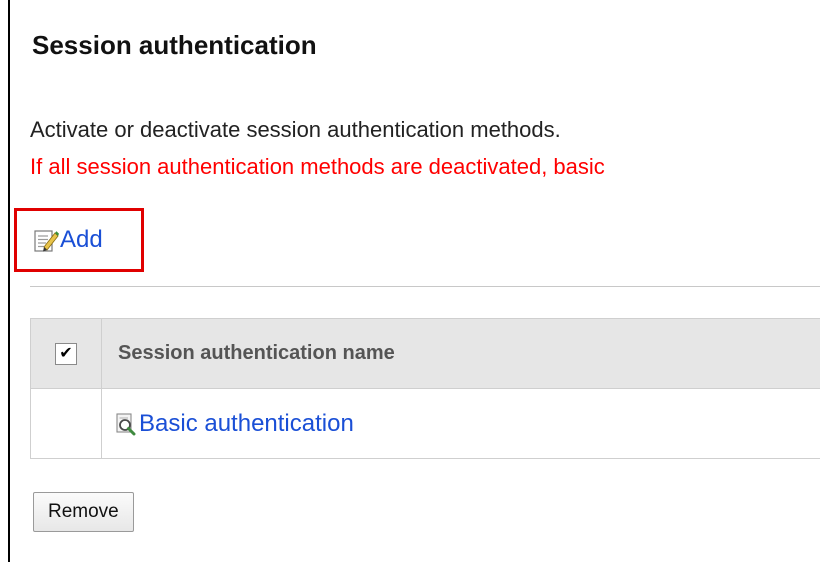 Image resolution: width=820 pixels, height=562 pixels. I want to click on checkmark-icon: ✔, so click(66, 353).